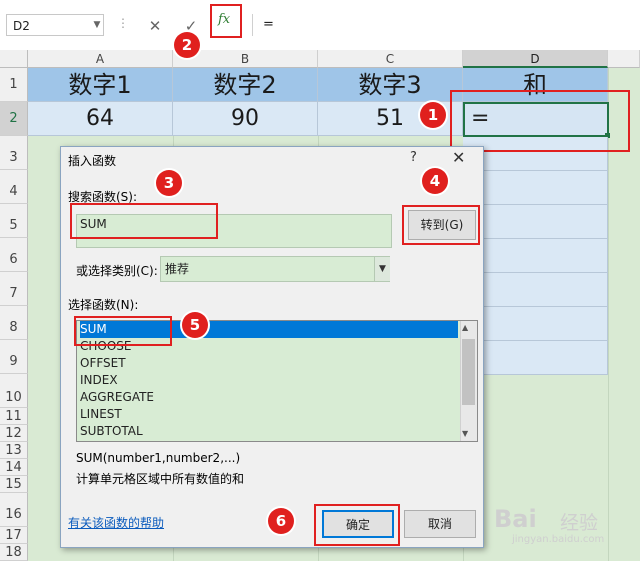 Image resolution: width=640 pixels, height=561 pixels. I want to click on step-badge-6: 6, so click(281, 521).